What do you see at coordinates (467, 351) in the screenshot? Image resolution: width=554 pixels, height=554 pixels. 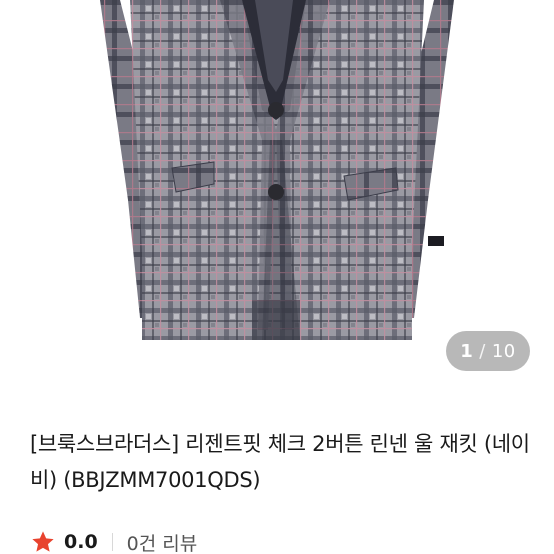 I see `image-counter-current: 1` at bounding box center [467, 351].